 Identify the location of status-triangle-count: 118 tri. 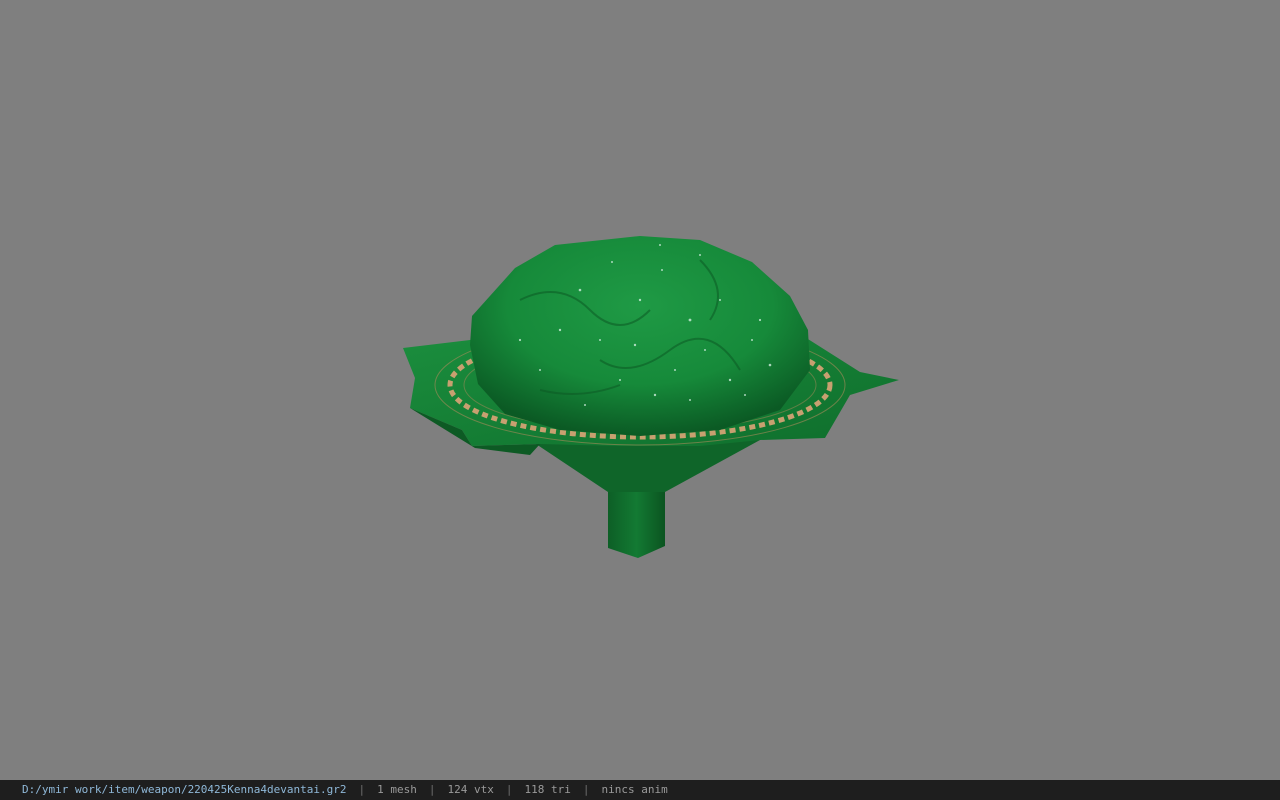
(547, 789).